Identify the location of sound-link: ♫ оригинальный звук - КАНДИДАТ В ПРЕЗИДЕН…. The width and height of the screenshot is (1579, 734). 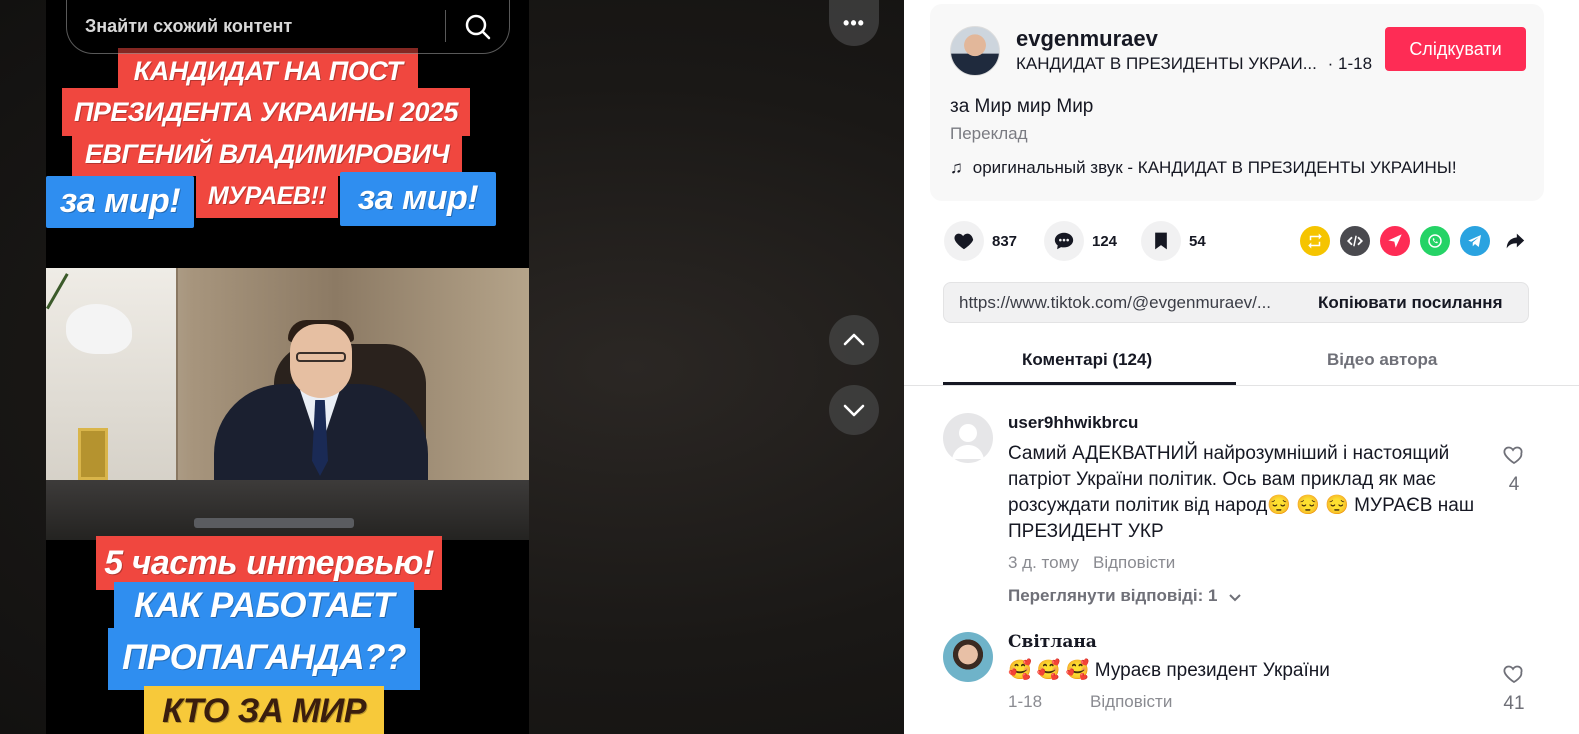
(1203, 168).